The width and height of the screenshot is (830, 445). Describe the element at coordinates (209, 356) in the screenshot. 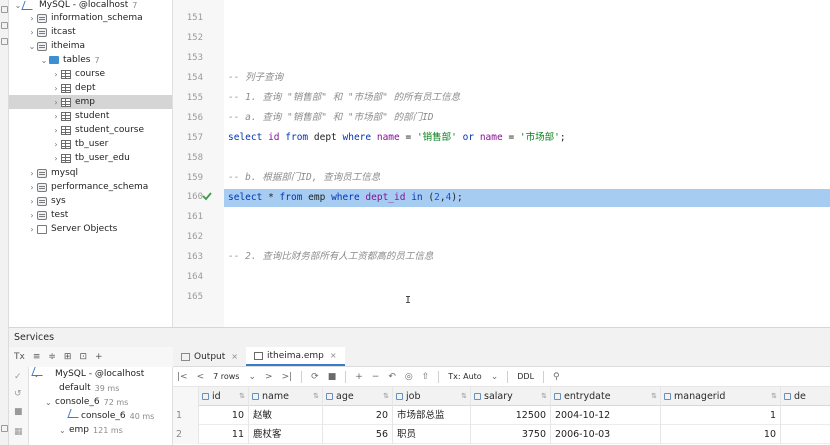

I see `tab-output: Output ×` at that location.